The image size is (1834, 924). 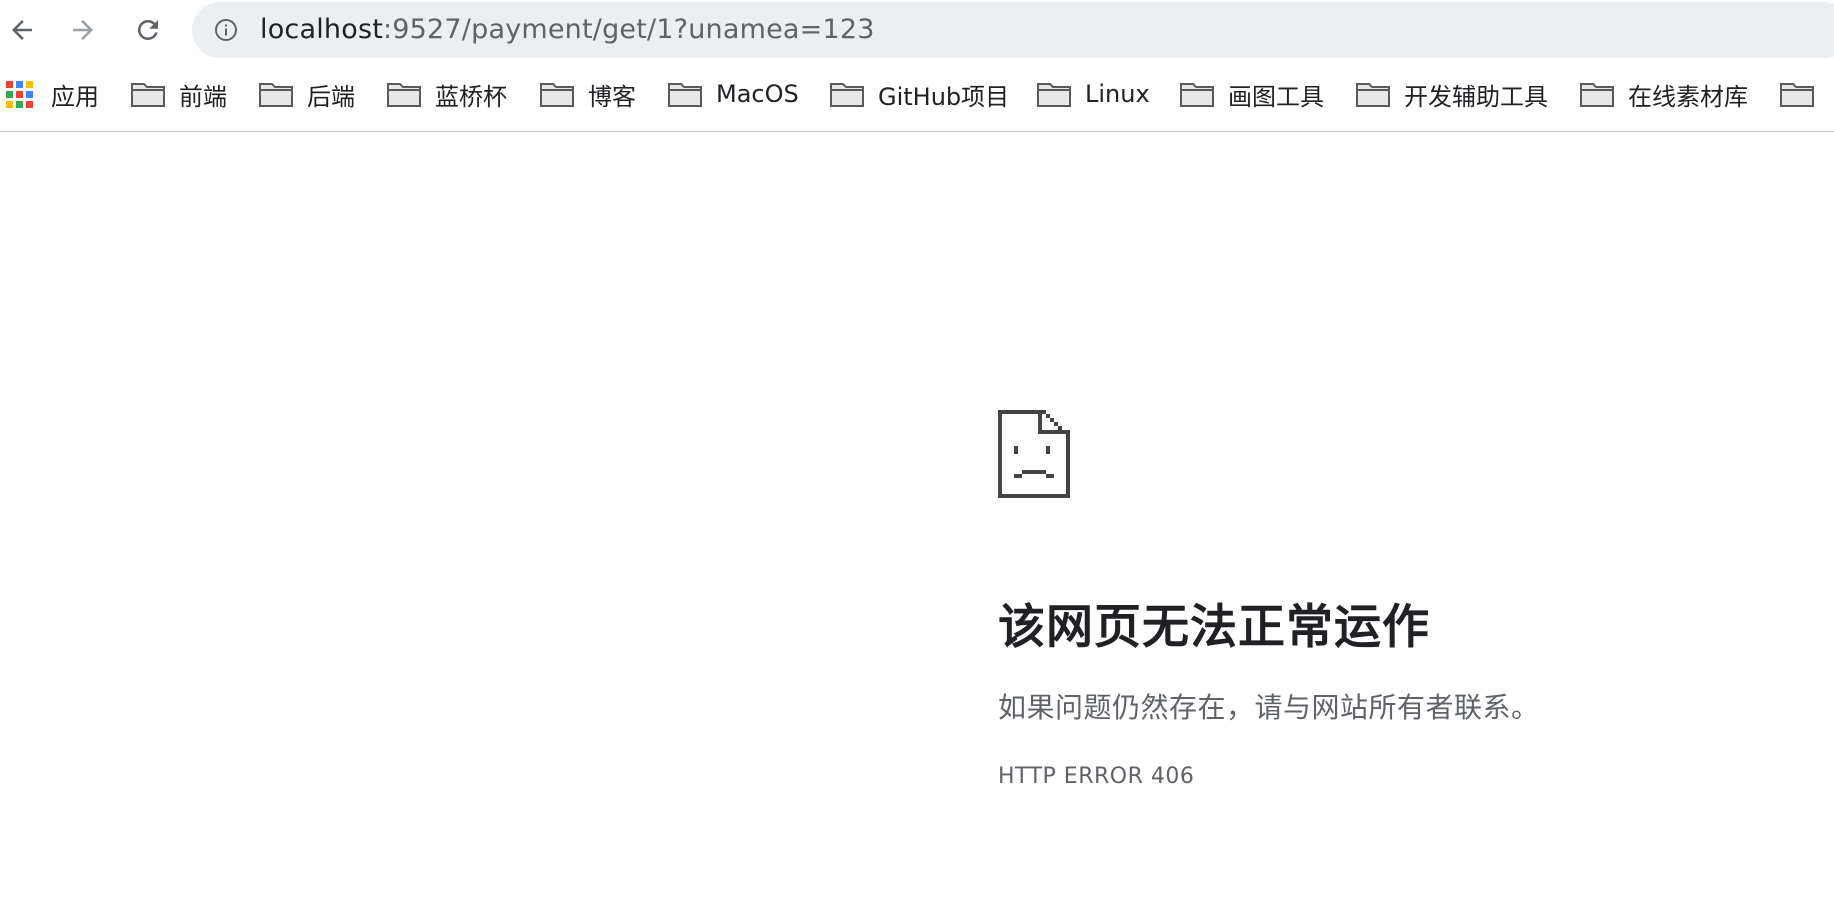 I want to click on forward-arrow-icon, so click(x=83, y=30).